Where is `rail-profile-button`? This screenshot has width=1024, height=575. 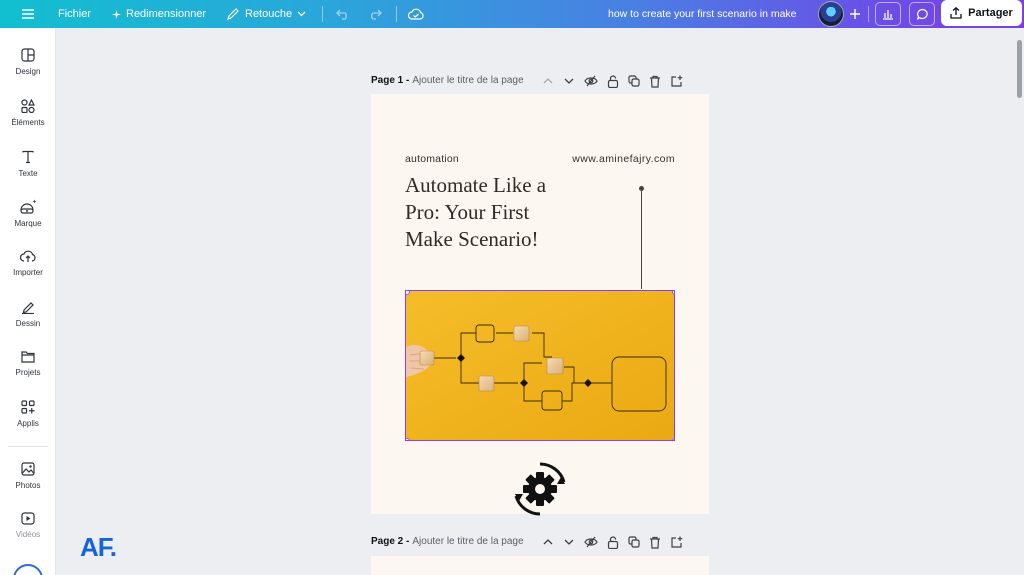
rail-profile-button is located at coordinates (28, 569).